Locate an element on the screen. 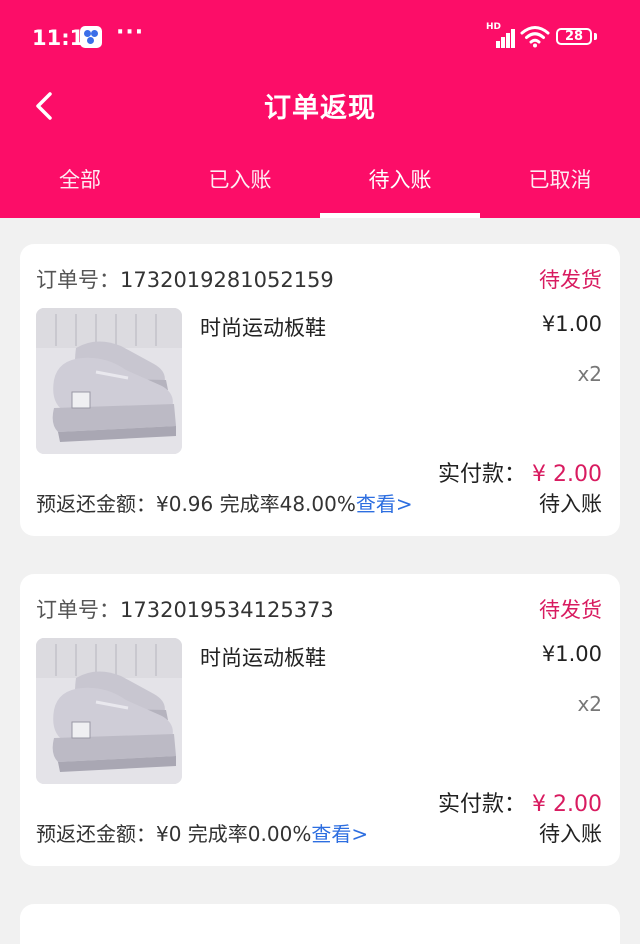 Image resolution: width=640 pixels, height=944 pixels. order-number-line: 订单号：1732019281052159 is located at coordinates (185, 279).